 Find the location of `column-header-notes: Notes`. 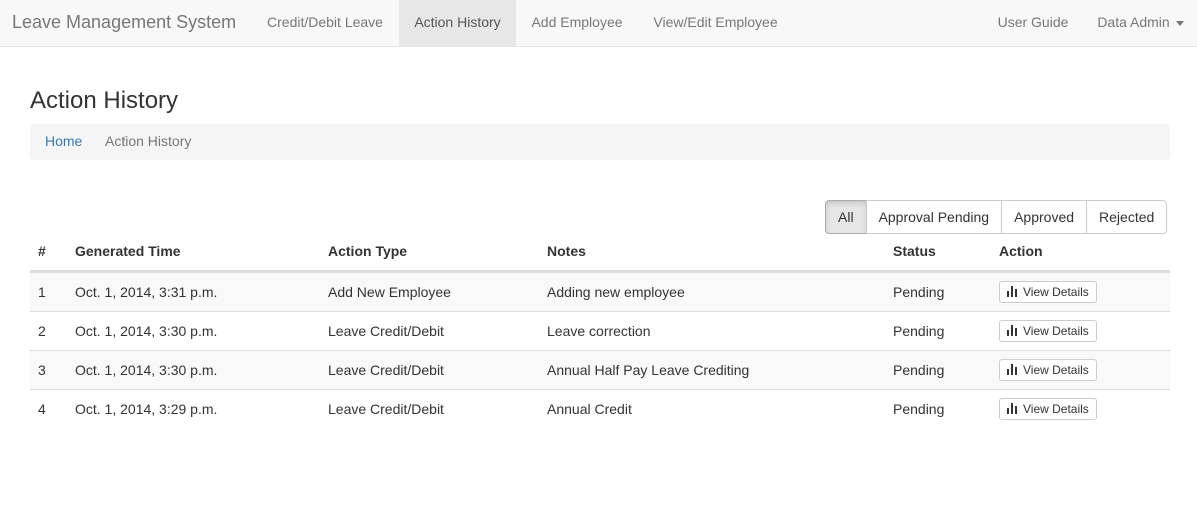

column-header-notes: Notes is located at coordinates (566, 251).